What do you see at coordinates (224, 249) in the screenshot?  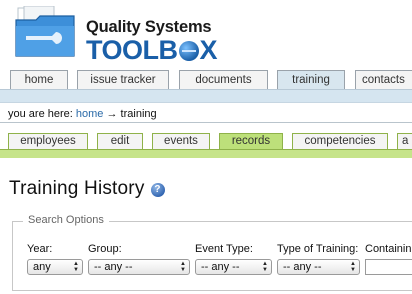 I see `event-type-label: Event Type:` at bounding box center [224, 249].